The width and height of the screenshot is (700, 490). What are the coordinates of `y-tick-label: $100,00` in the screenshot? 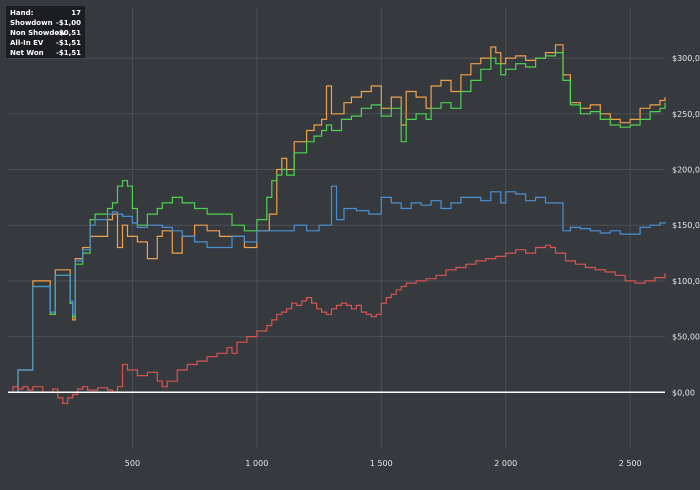 It's located at (686, 281).